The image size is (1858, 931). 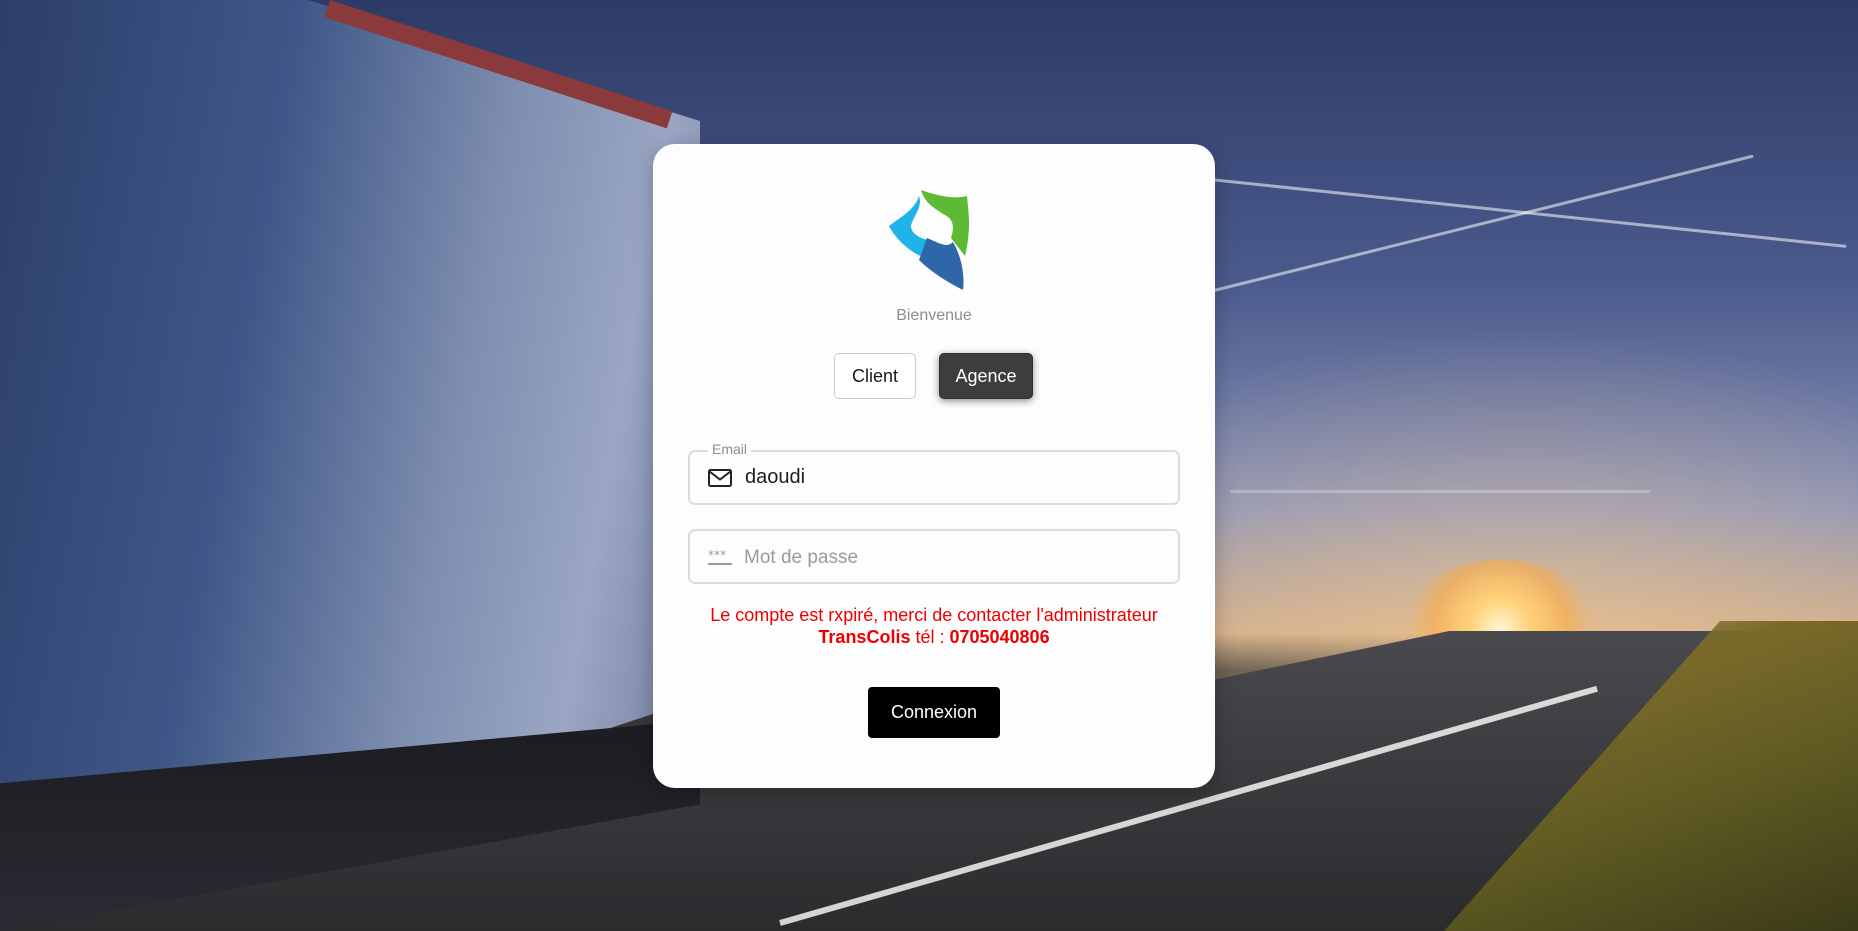 I want to click on tel-label: tél :, so click(x=930, y=637).